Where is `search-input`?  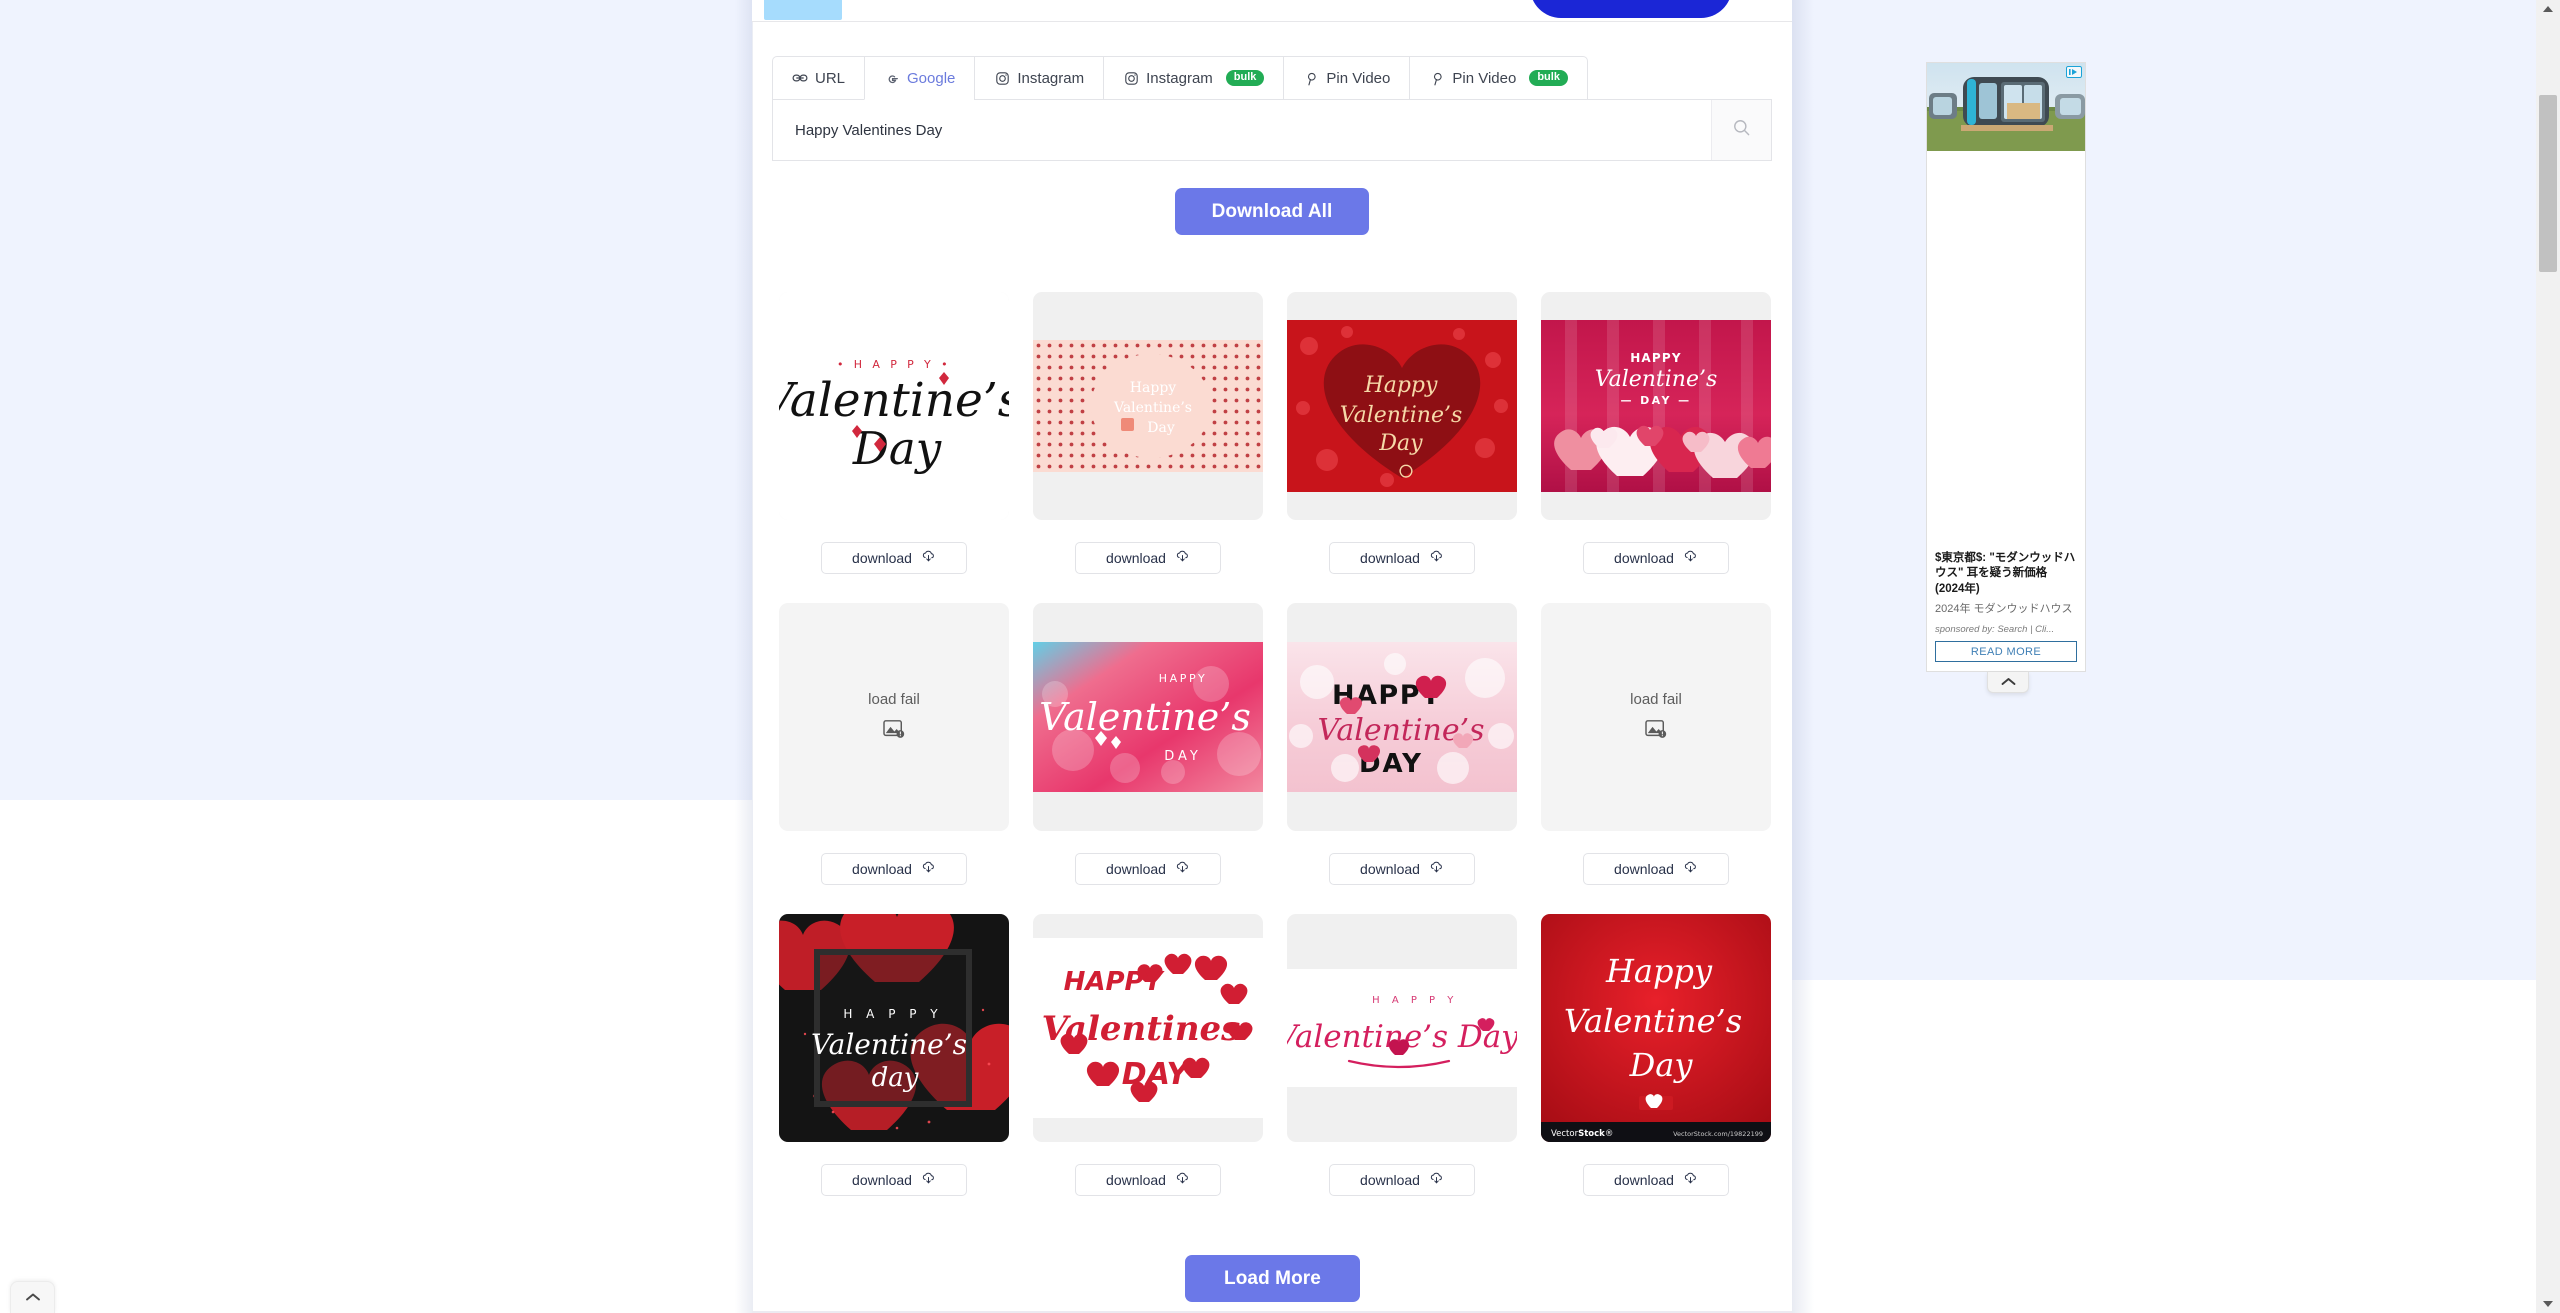
search-input is located at coordinates (1242, 130).